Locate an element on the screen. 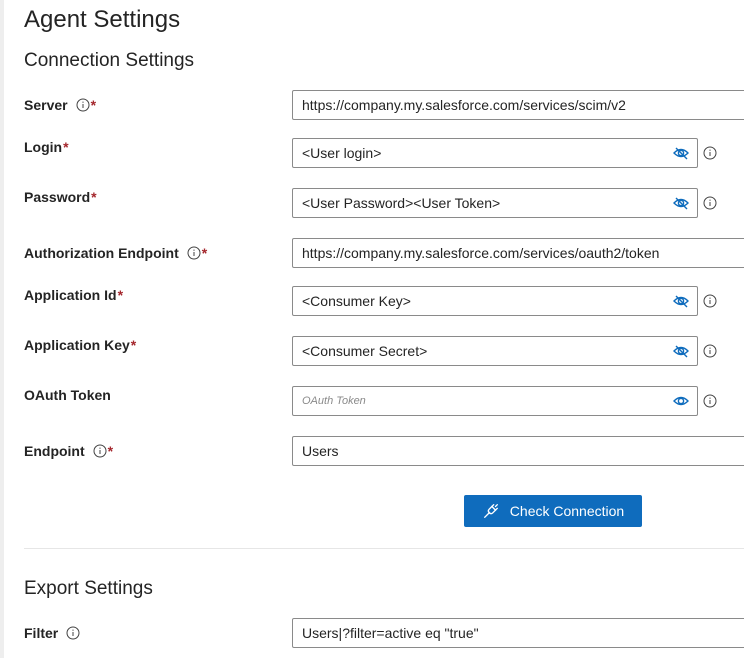 This screenshot has width=744, height=658. oauth-token-label-text: OAuth Token is located at coordinates (67, 395).